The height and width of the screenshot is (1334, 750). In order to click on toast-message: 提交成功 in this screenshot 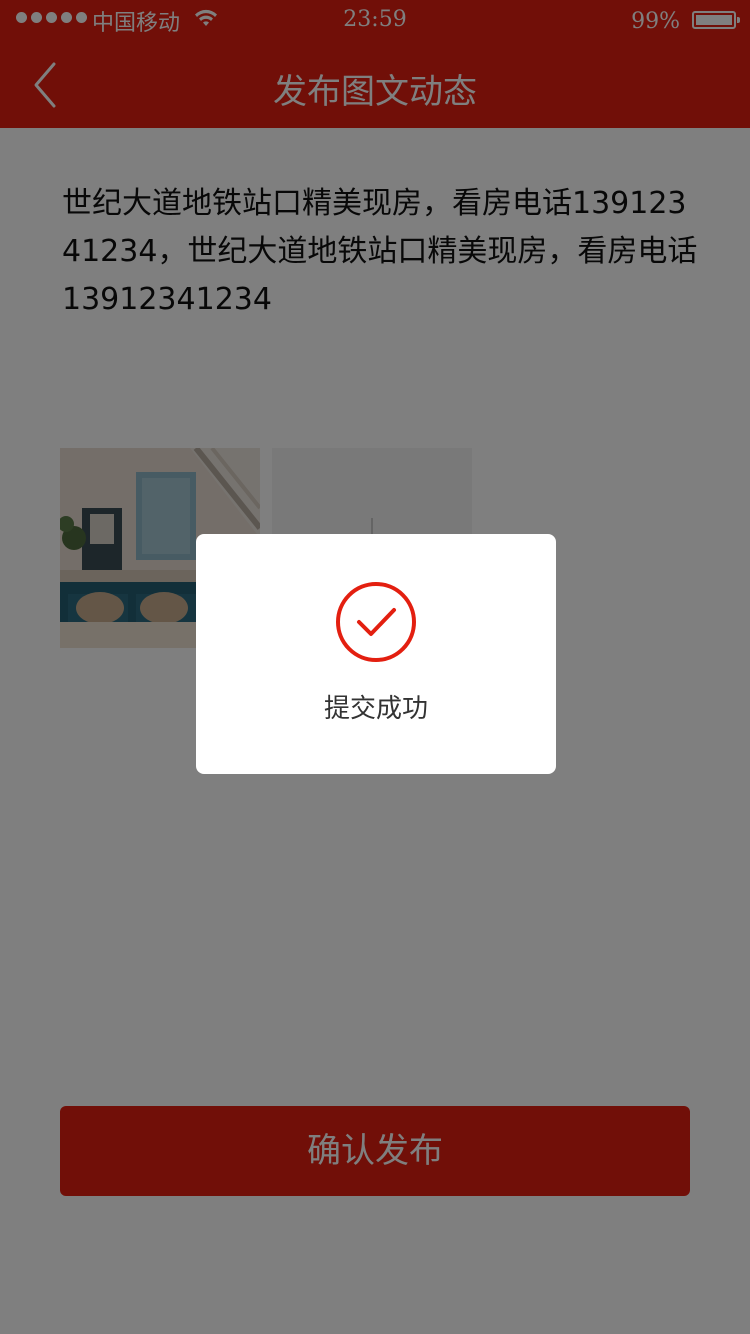, I will do `click(375, 709)`.